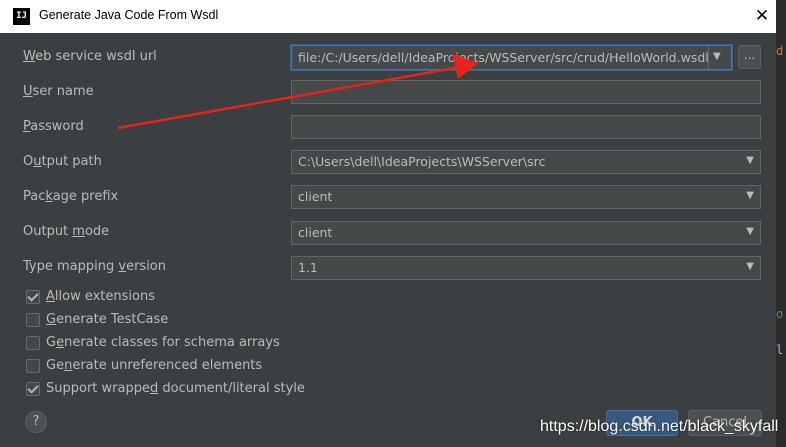 Image resolution: width=786 pixels, height=447 pixels. I want to click on generate-testcase-label: Generate TestCase, so click(107, 319).